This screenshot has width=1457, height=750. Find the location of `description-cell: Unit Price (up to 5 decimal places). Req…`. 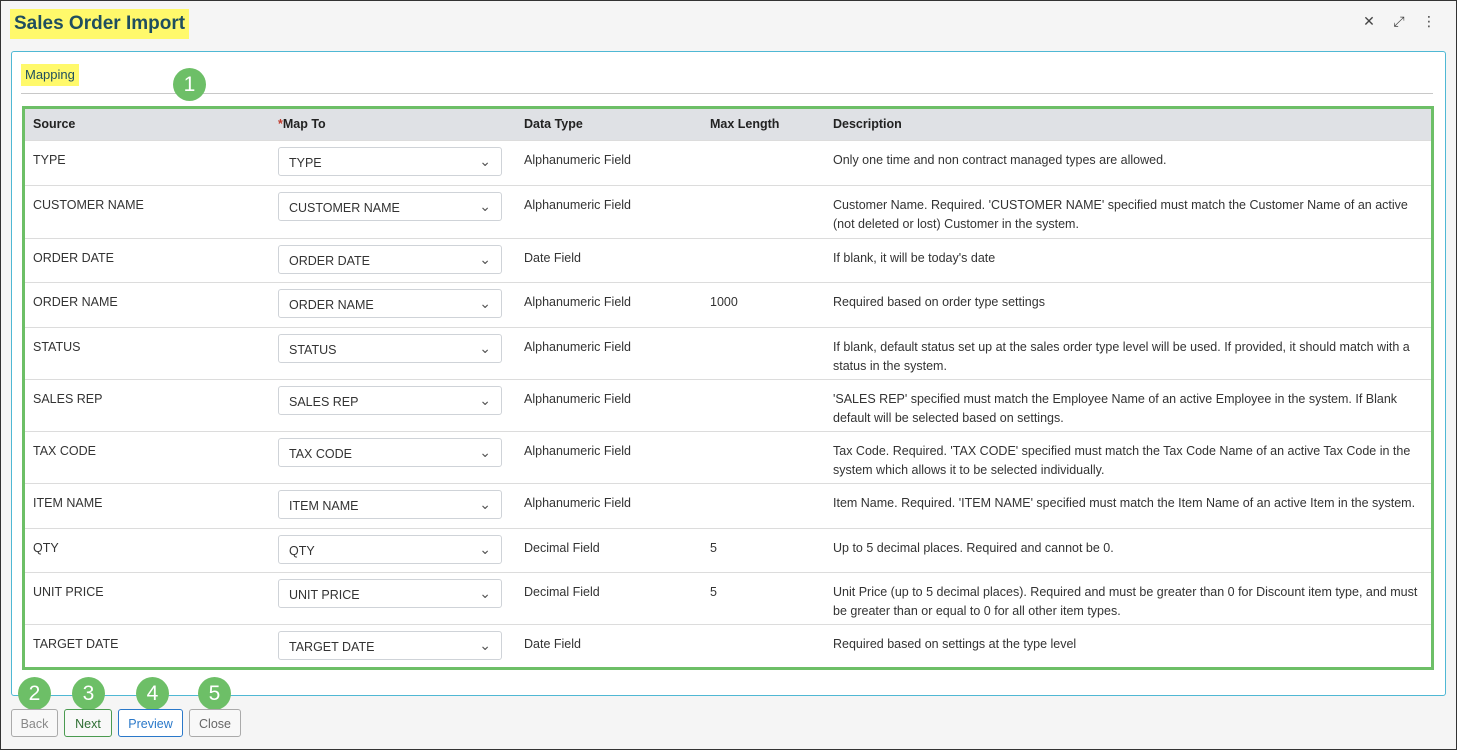

description-cell: Unit Price (up to 5 decimal places). Req… is located at coordinates (1128, 597).